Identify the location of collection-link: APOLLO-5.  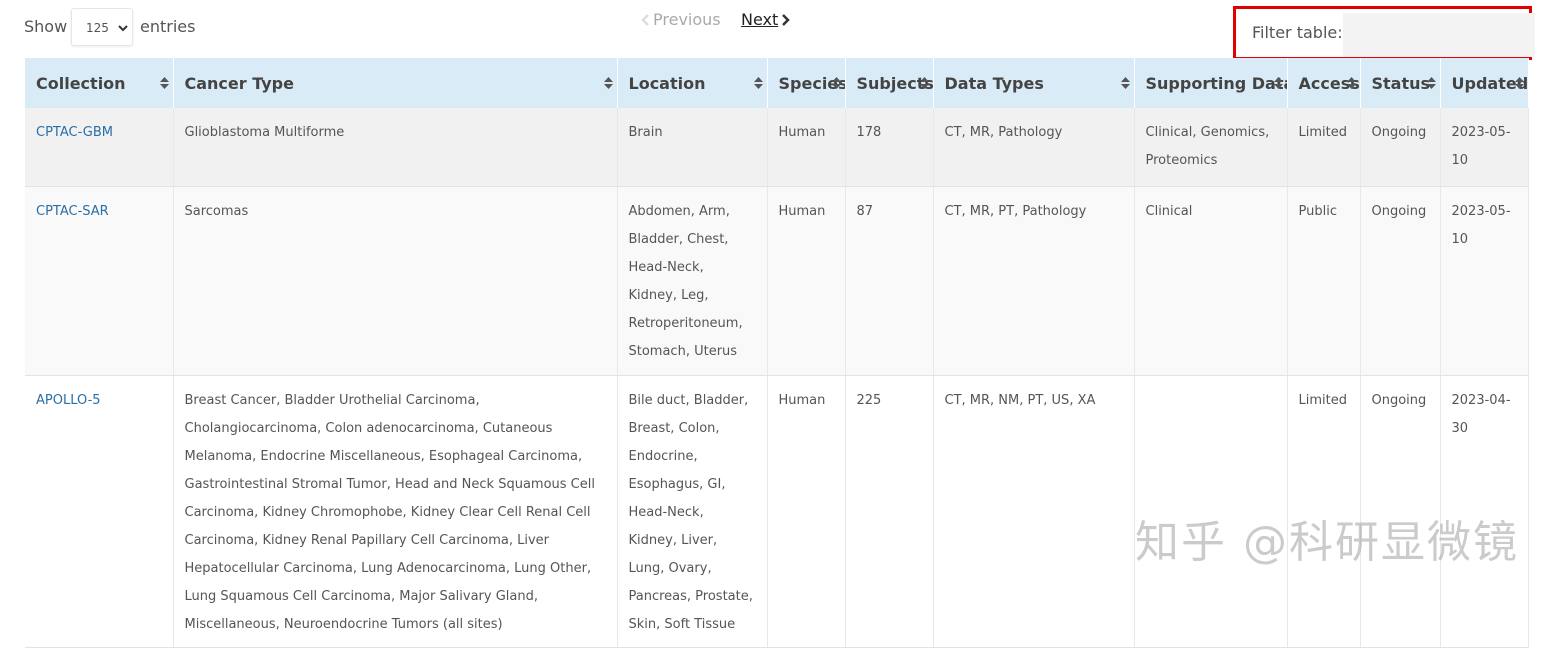
(68, 400).